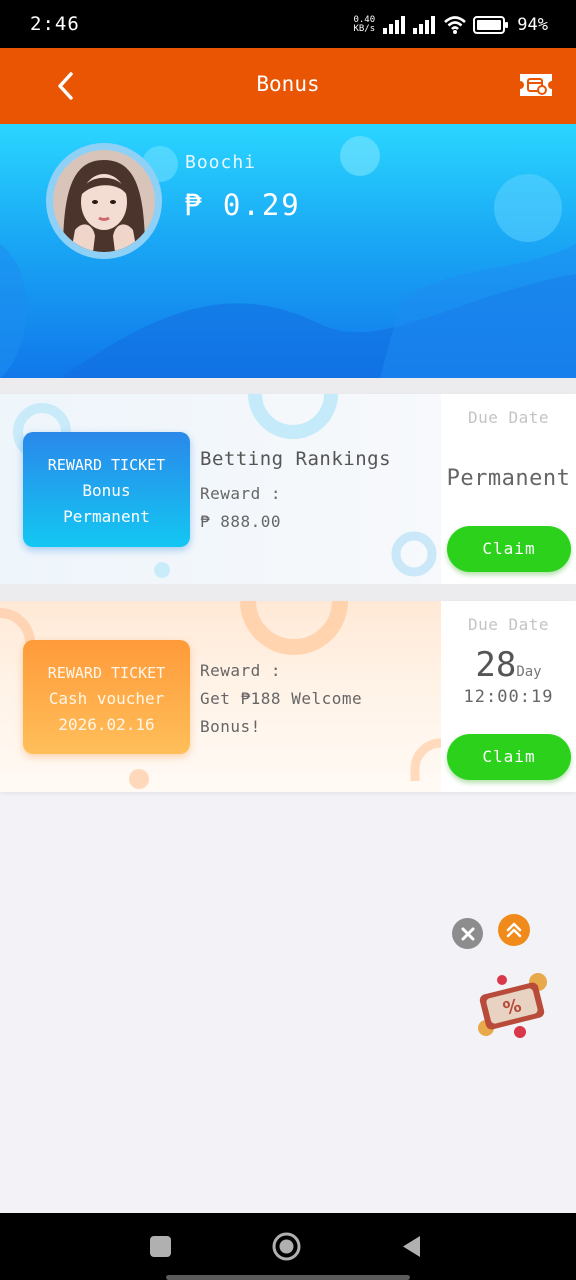  I want to click on home-button, so click(286, 1246).